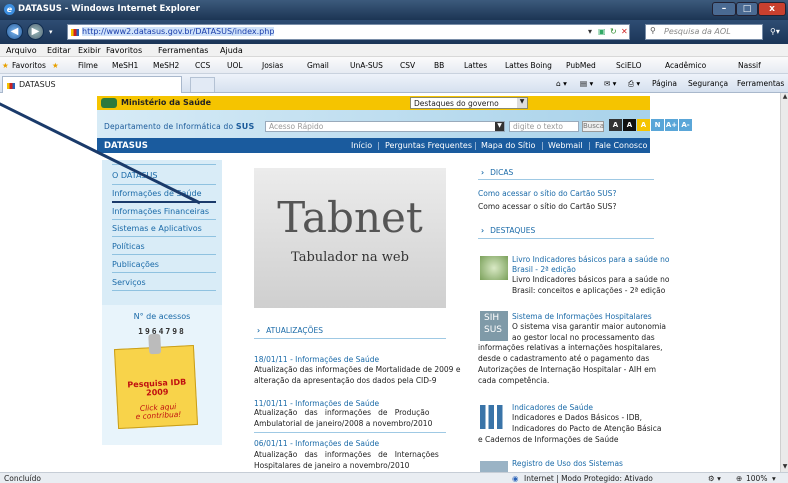  Describe the element at coordinates (157, 228) in the screenshot. I see `menu-sistemas-aplicativos: Sistemas e Aplicativos` at that location.